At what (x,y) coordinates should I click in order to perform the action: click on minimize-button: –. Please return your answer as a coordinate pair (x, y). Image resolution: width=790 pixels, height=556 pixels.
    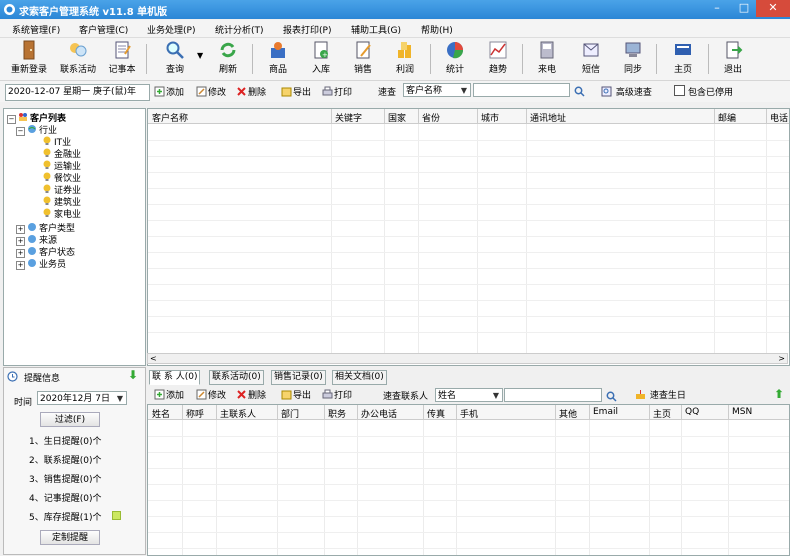
    Looking at the image, I should click on (717, 8).